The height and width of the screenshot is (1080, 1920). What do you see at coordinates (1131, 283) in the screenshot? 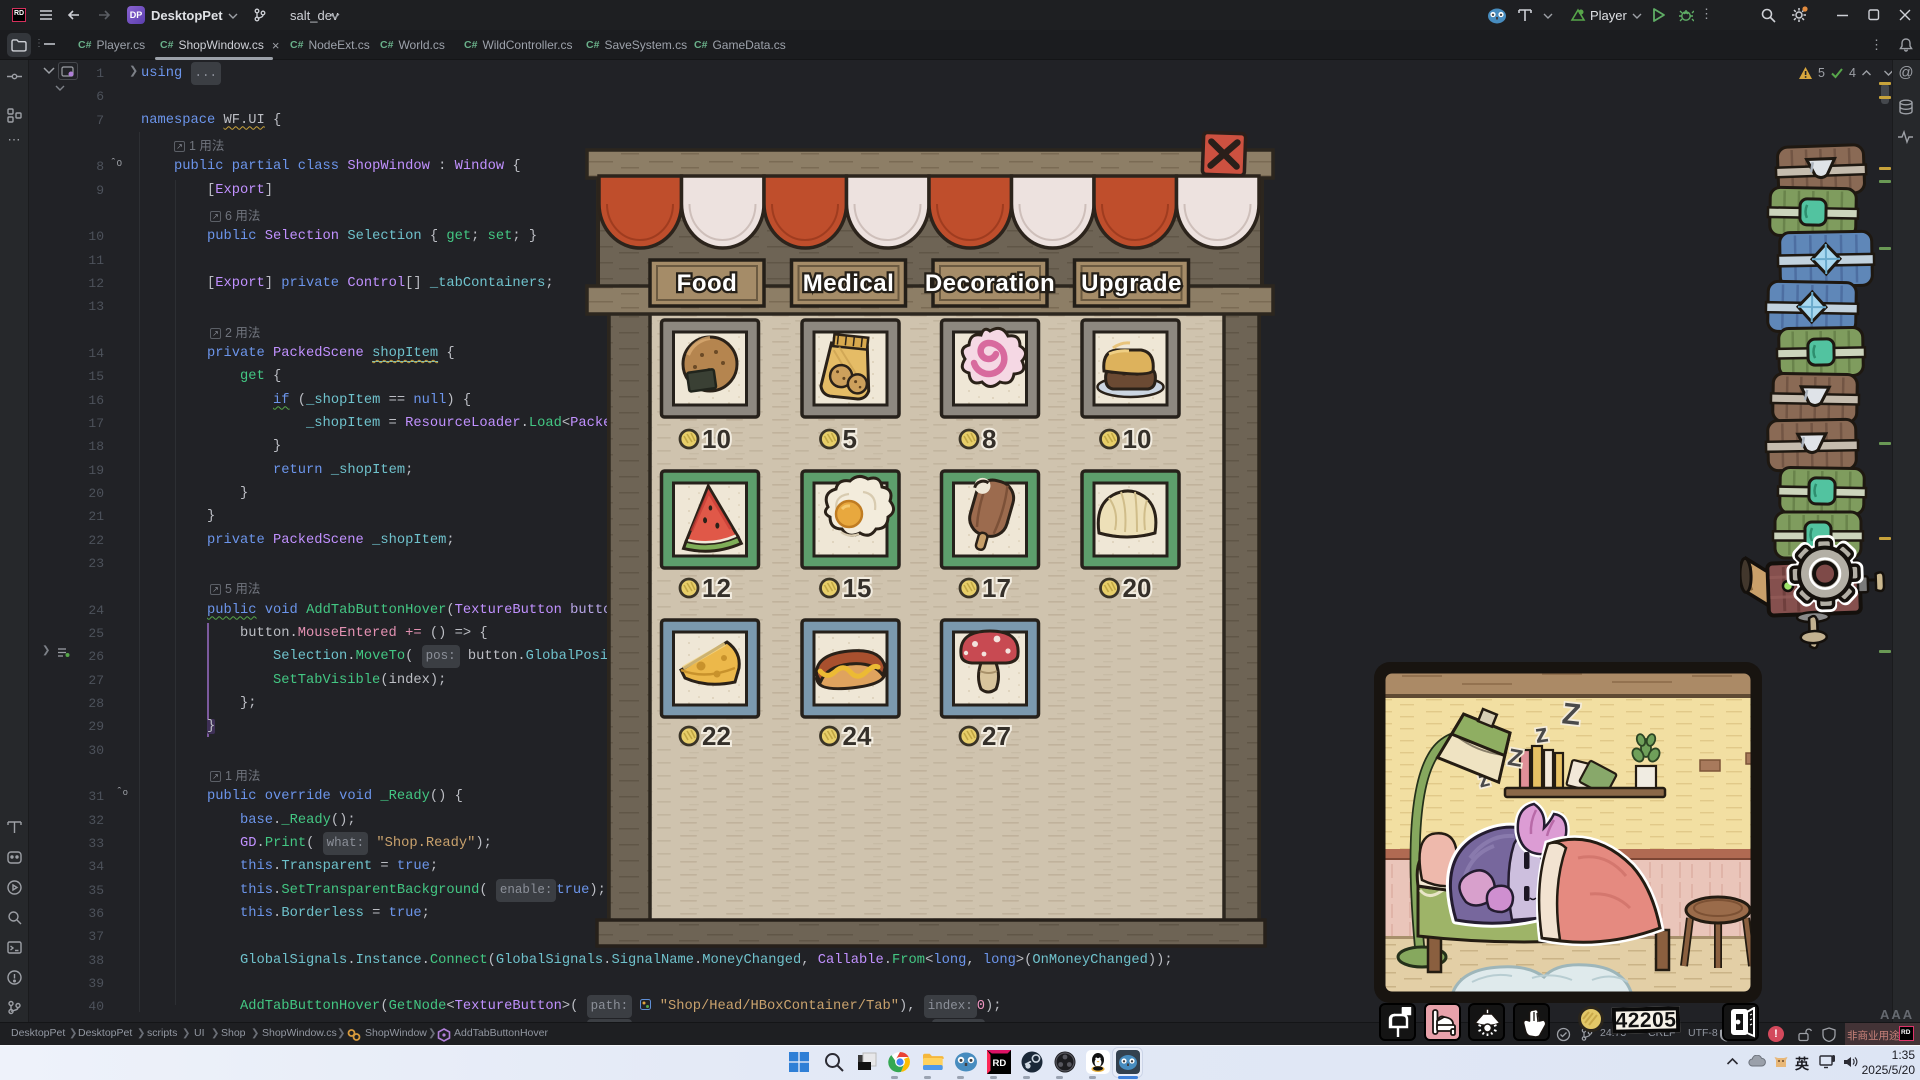
I see `svg-text: Upgrade` at bounding box center [1131, 283].